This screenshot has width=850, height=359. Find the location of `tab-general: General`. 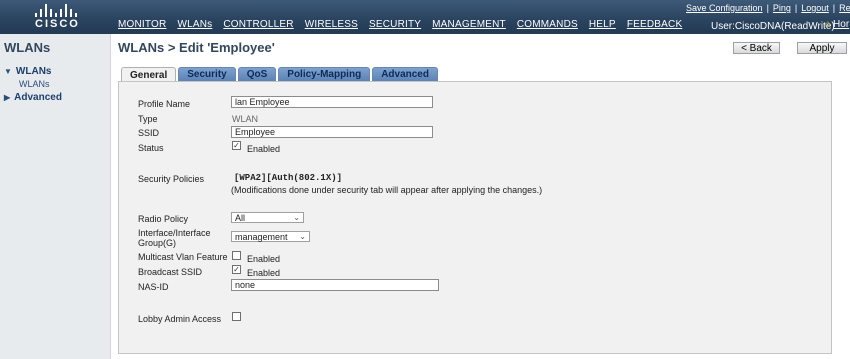

tab-general: General is located at coordinates (149, 74).